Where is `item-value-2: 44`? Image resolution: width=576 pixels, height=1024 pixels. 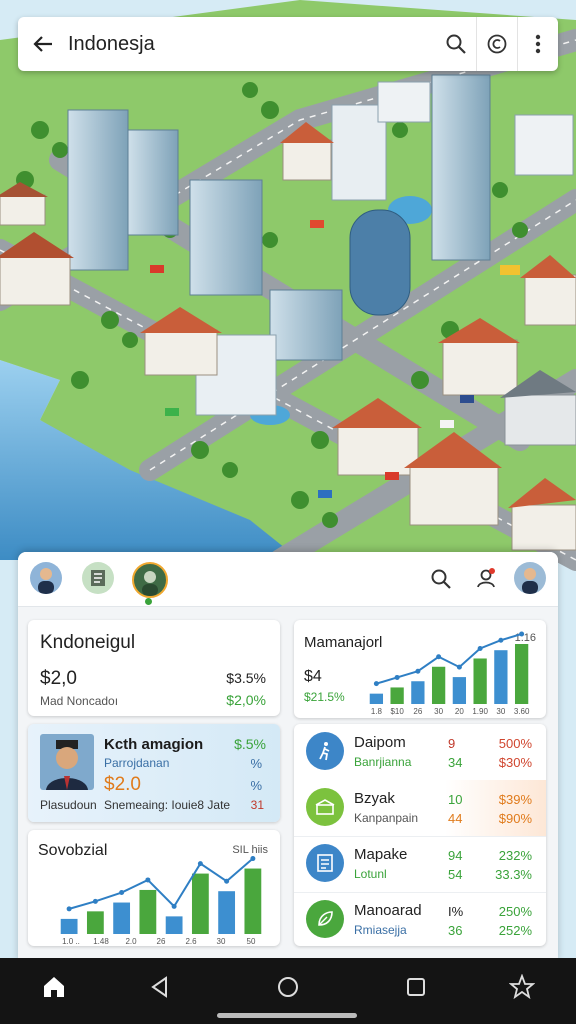
item-value-2: 44 is located at coordinates (455, 818).